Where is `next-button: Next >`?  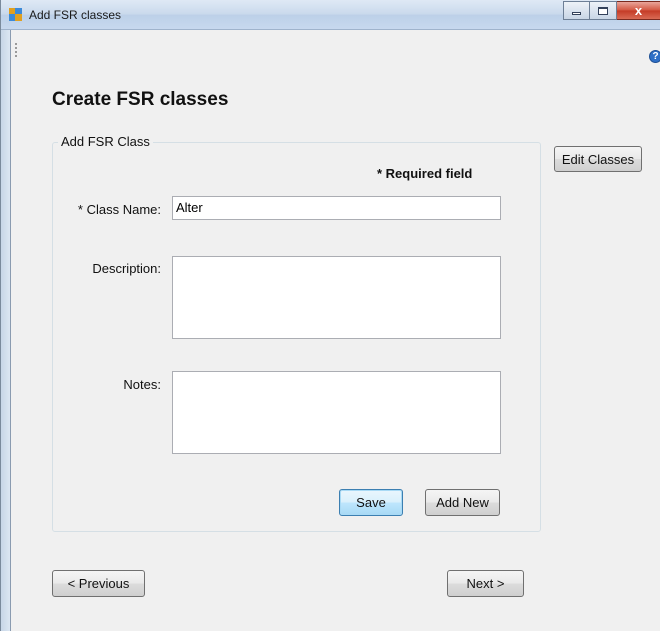
next-button: Next > is located at coordinates (485, 583).